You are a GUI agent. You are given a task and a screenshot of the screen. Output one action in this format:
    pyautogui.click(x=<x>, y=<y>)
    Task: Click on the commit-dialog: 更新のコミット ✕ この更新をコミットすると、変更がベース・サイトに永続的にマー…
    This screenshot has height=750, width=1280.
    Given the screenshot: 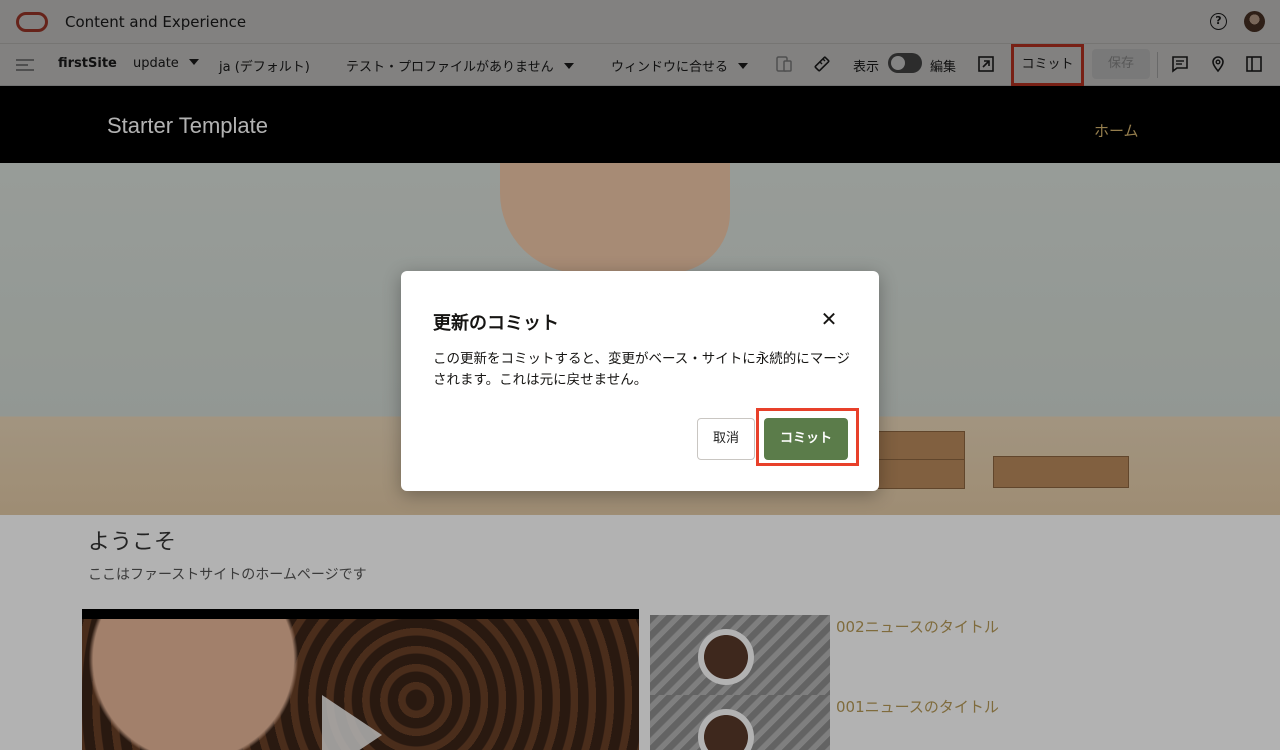 What is the action you would take?
    pyautogui.click(x=640, y=381)
    